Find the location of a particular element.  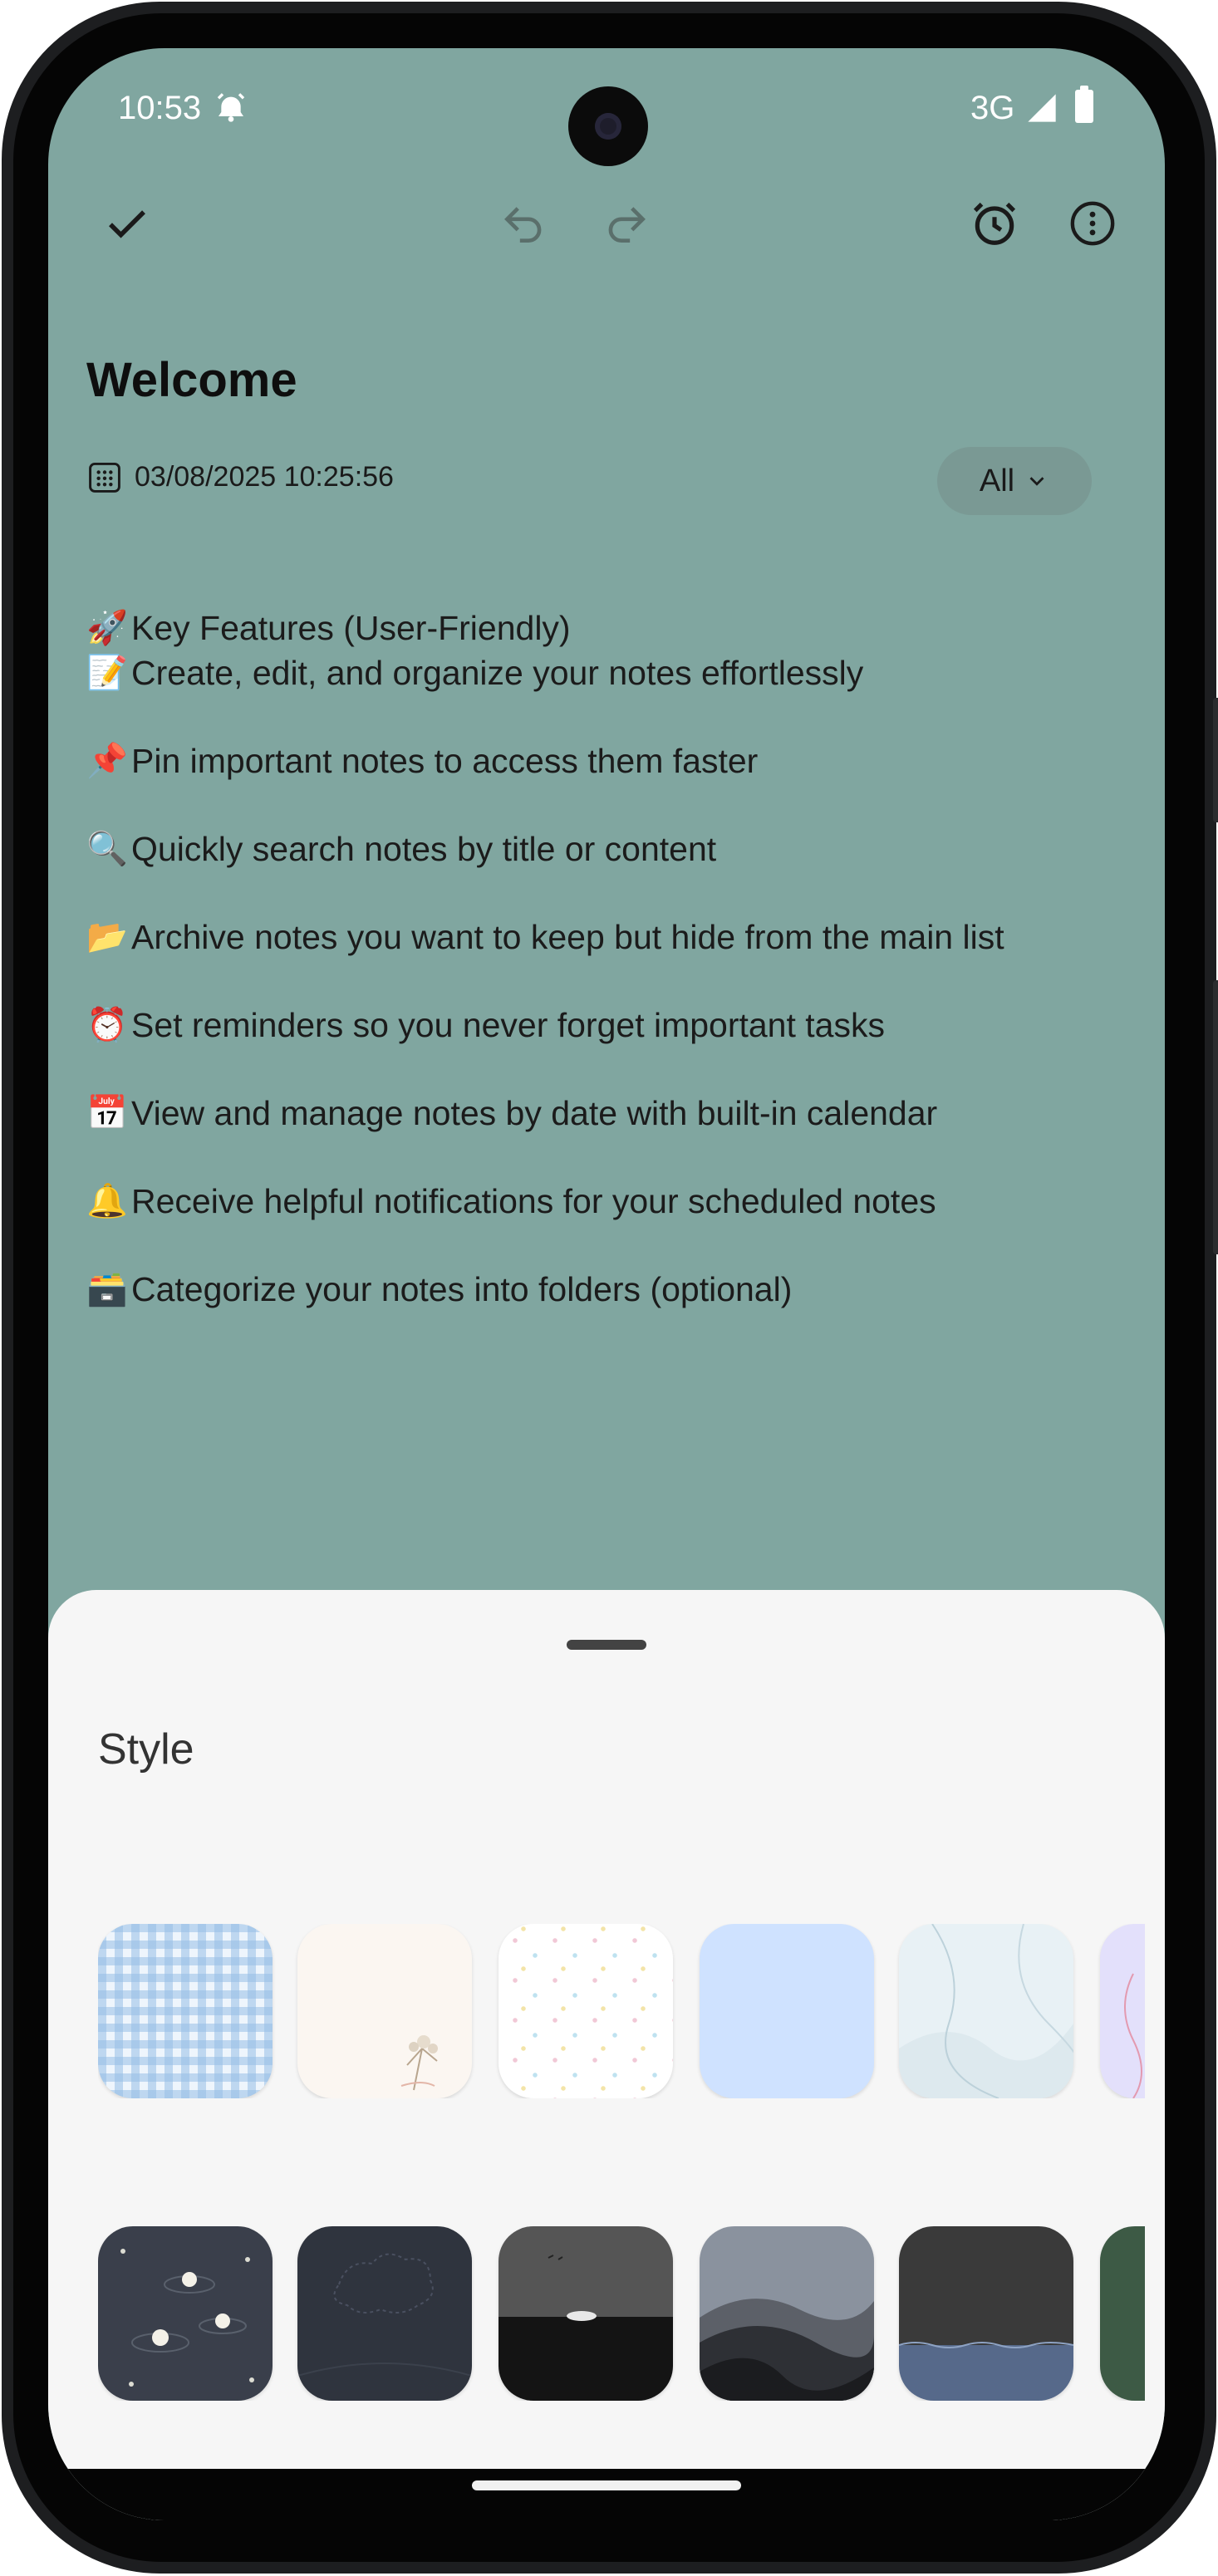

style-tile-light-blue is located at coordinates (787, 2011).